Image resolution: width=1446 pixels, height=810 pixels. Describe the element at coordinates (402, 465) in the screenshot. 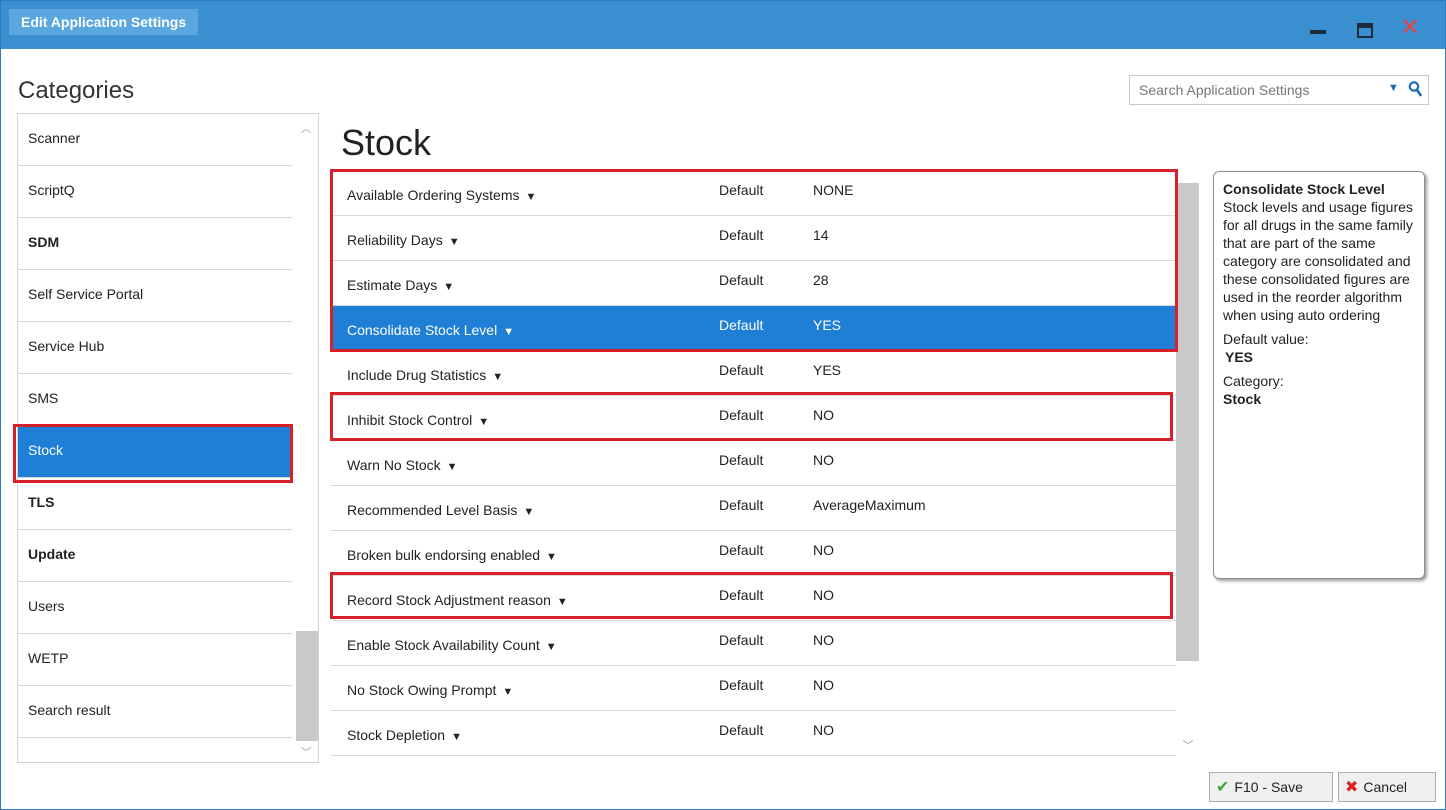

I see `setting-name: Warn No Stock ▼` at that location.